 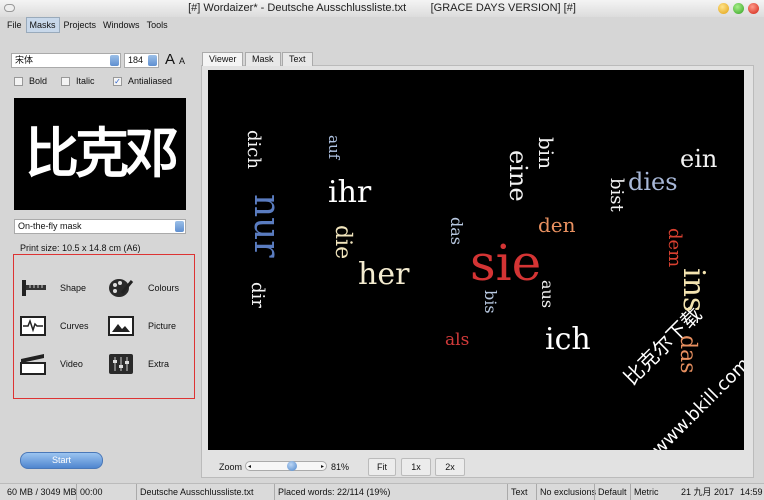 I want to click on maximize-button, so click(x=738, y=8).